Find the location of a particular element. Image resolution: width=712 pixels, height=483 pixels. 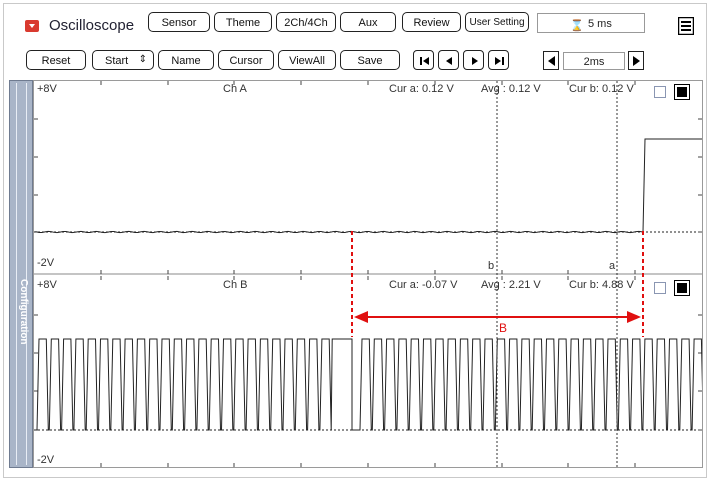

channel-a-bottom-label: -2V is located at coordinates (46, 263).